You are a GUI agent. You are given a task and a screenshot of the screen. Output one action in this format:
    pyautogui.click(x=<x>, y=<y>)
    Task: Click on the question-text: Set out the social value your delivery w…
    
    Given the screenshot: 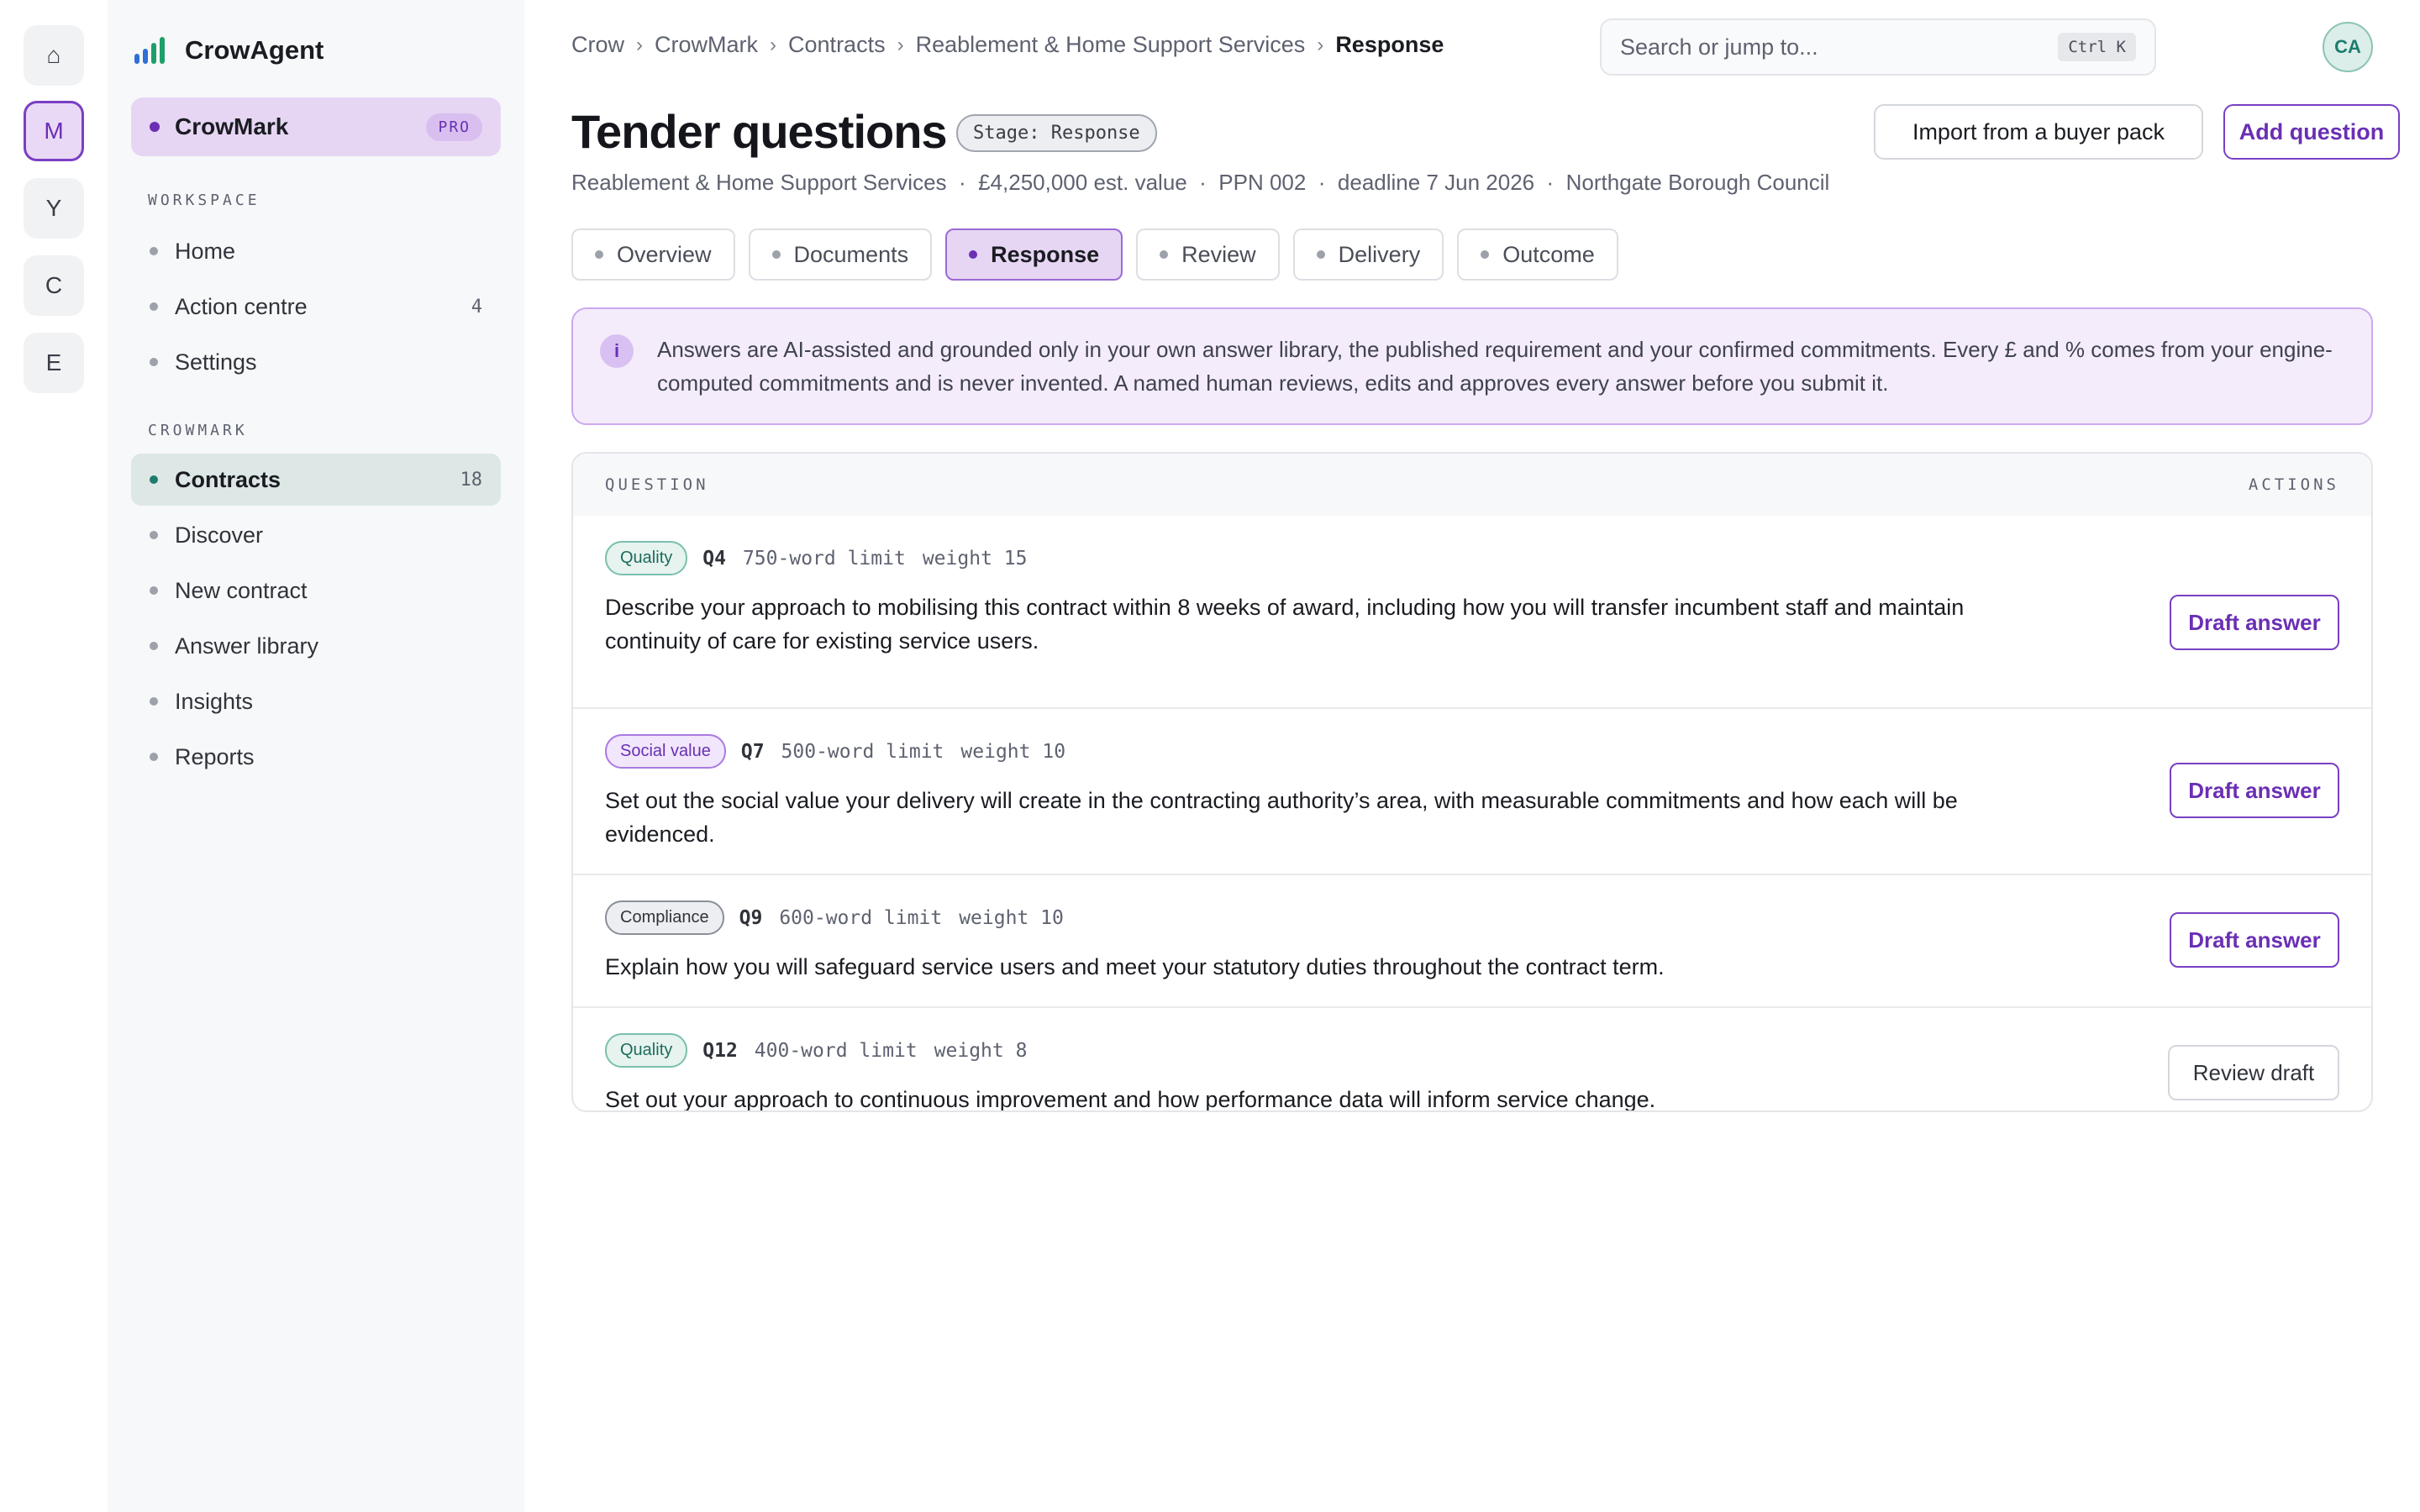 What is the action you would take?
    pyautogui.click(x=1282, y=817)
    